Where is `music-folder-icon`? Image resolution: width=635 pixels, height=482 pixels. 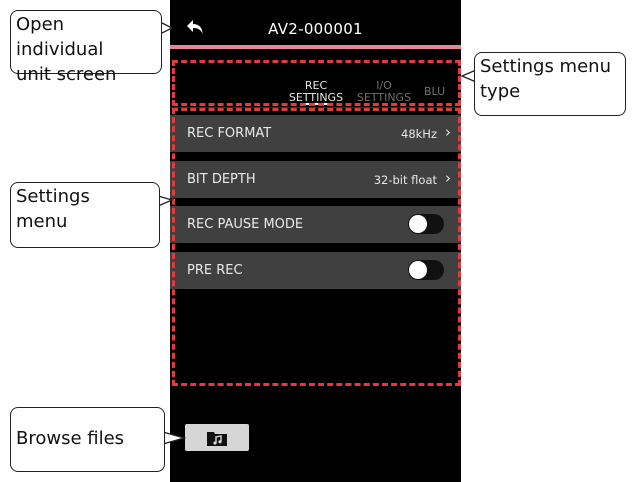
music-folder-icon is located at coordinates (217, 439).